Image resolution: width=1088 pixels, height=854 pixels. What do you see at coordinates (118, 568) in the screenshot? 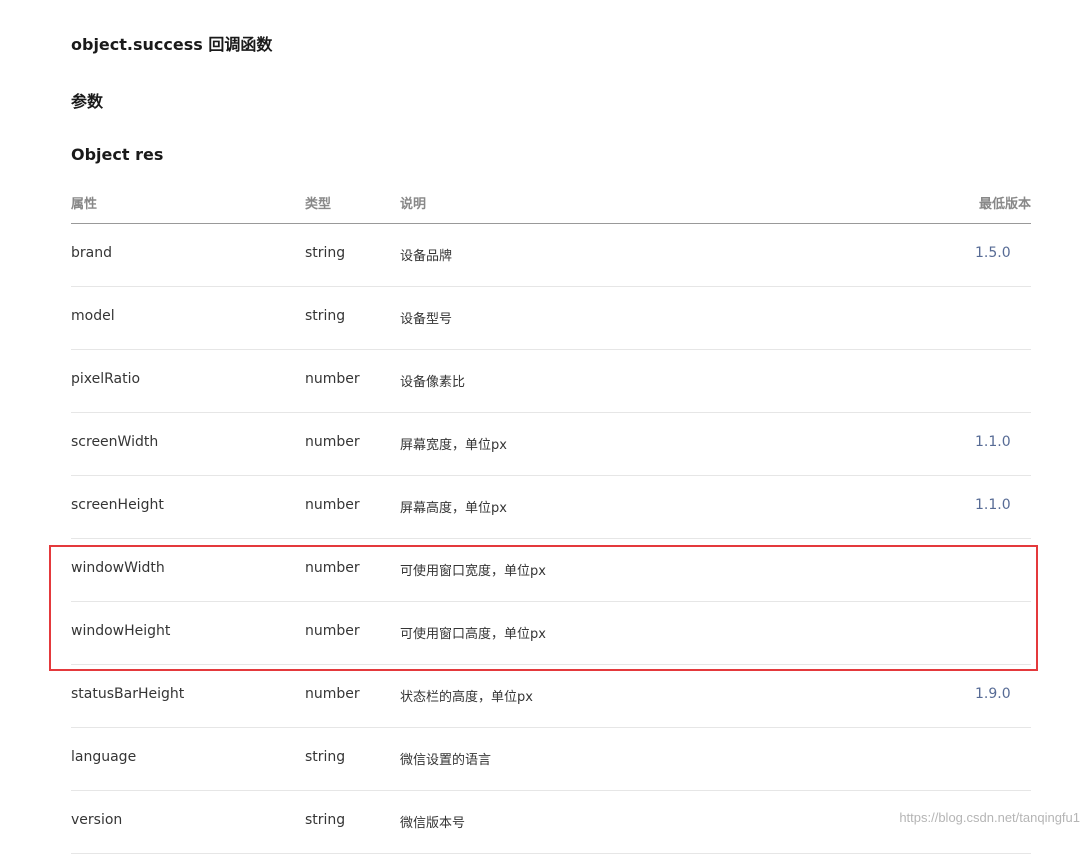
I see `cell-property: windowWidth` at bounding box center [118, 568].